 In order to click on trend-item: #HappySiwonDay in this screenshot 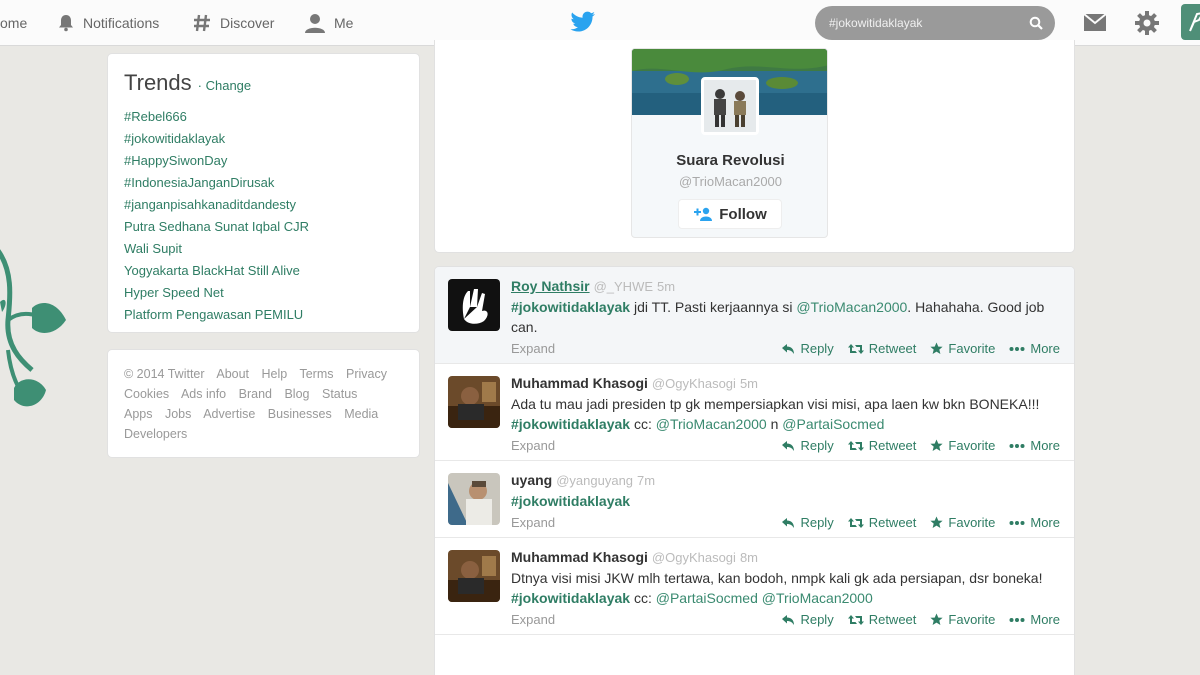, I will do `click(263, 161)`.